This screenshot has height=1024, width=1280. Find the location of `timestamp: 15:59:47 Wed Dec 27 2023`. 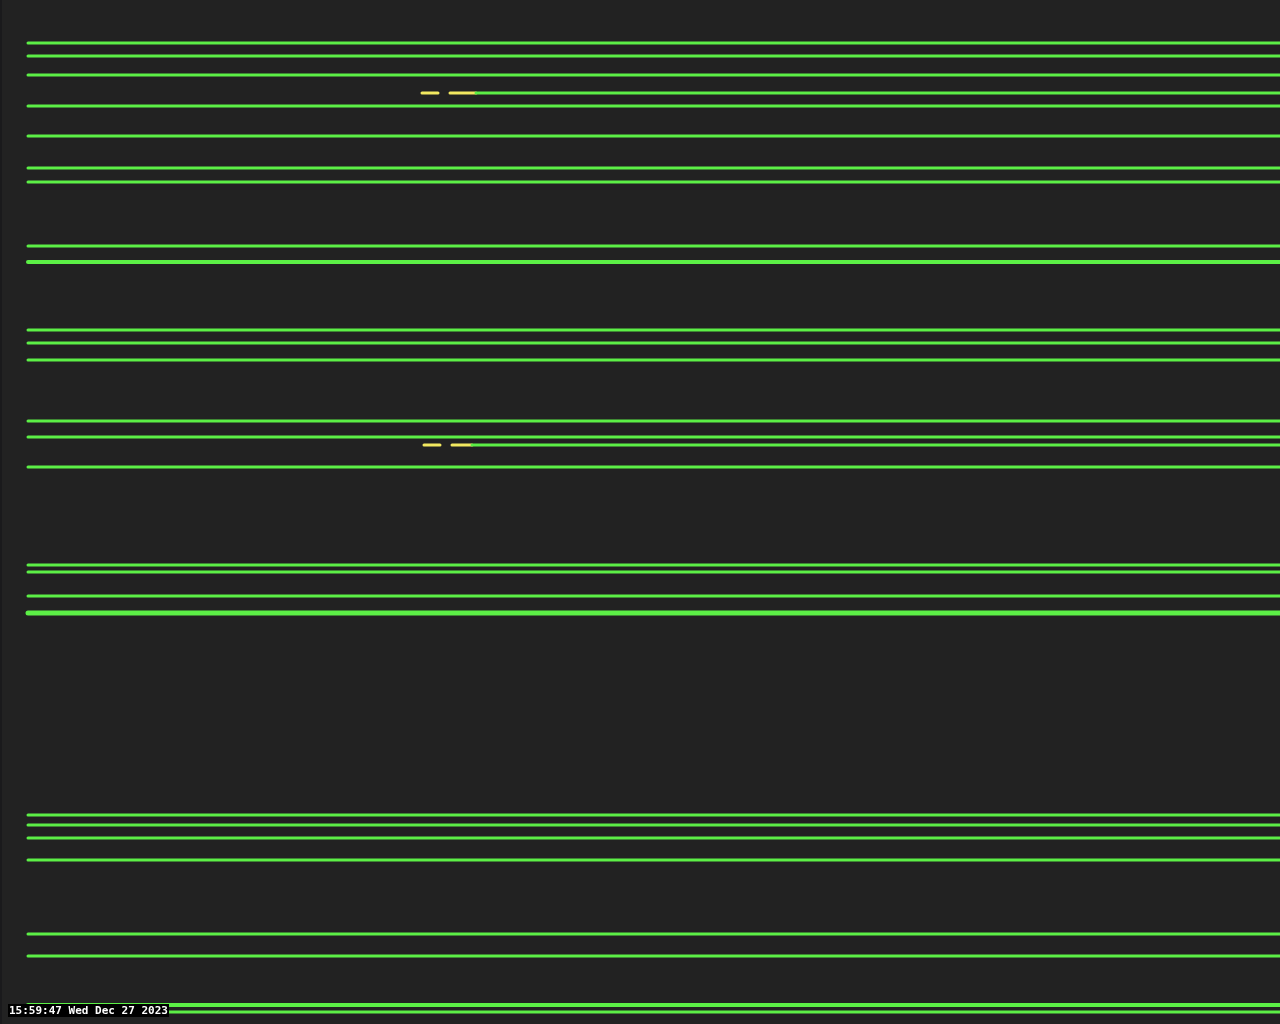

timestamp: 15:59:47 Wed Dec 27 2023 is located at coordinates (88, 1010).